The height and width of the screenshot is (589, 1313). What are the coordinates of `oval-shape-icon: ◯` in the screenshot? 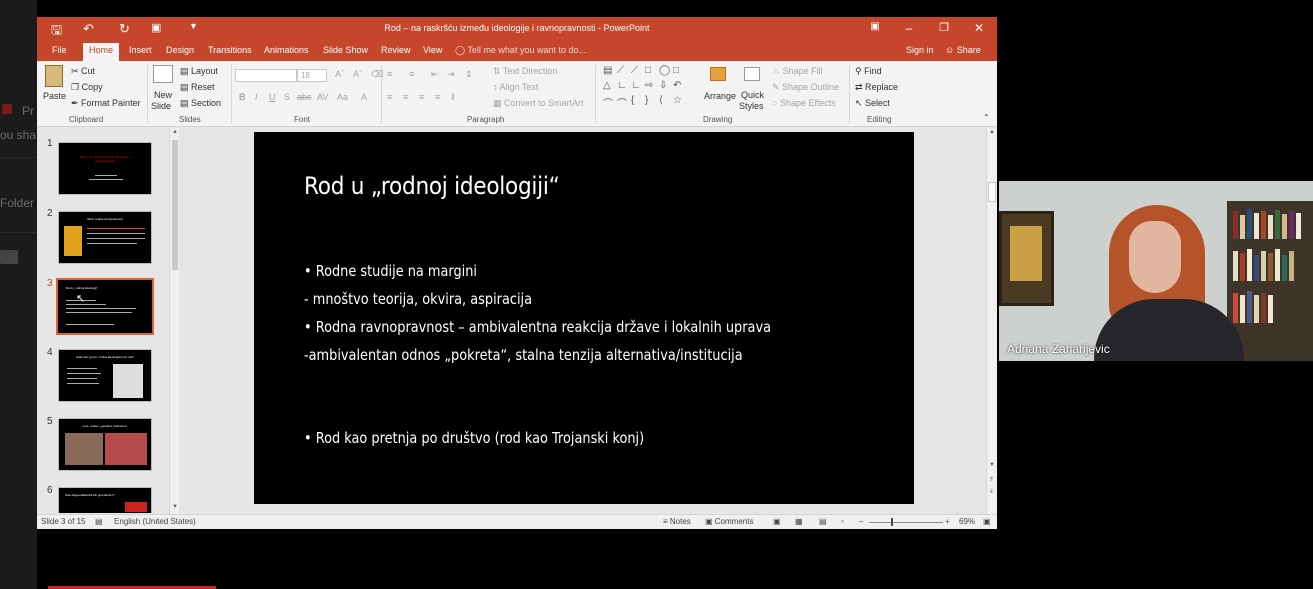 It's located at (664, 70).